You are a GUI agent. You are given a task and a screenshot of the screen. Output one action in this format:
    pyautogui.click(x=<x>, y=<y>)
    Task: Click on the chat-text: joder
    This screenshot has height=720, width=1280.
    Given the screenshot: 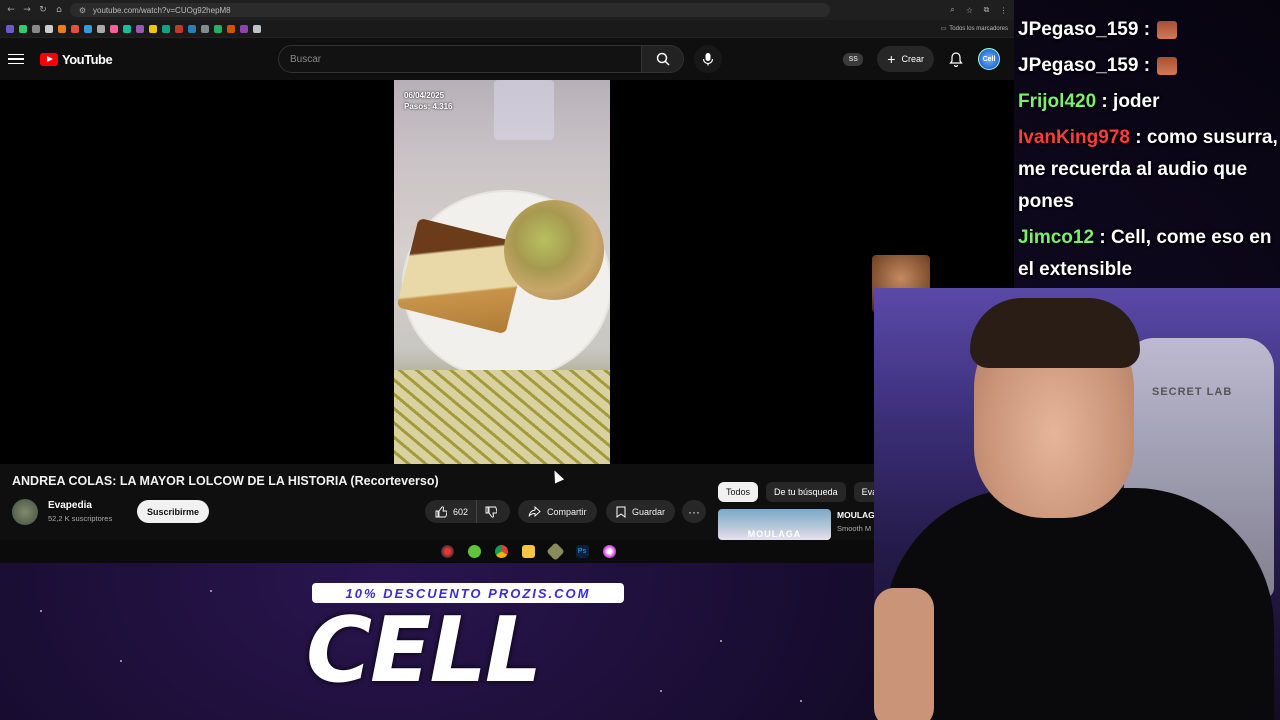 What is the action you would take?
    pyautogui.click(x=1136, y=101)
    